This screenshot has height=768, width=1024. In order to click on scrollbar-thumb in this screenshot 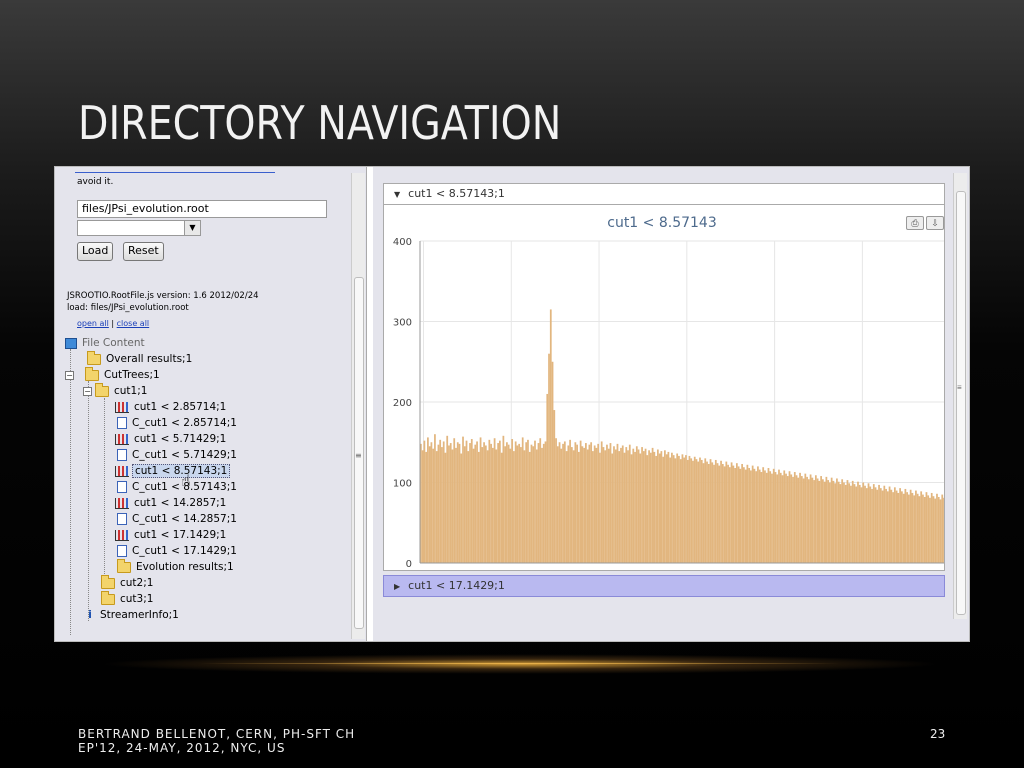, I will do `click(961, 403)`.